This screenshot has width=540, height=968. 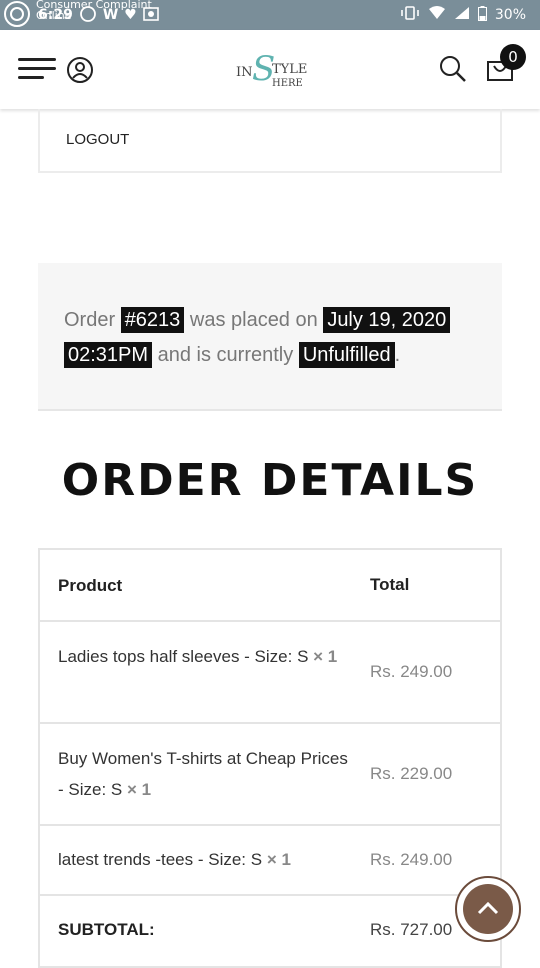 I want to click on notification-icon, so click(x=17, y=16).